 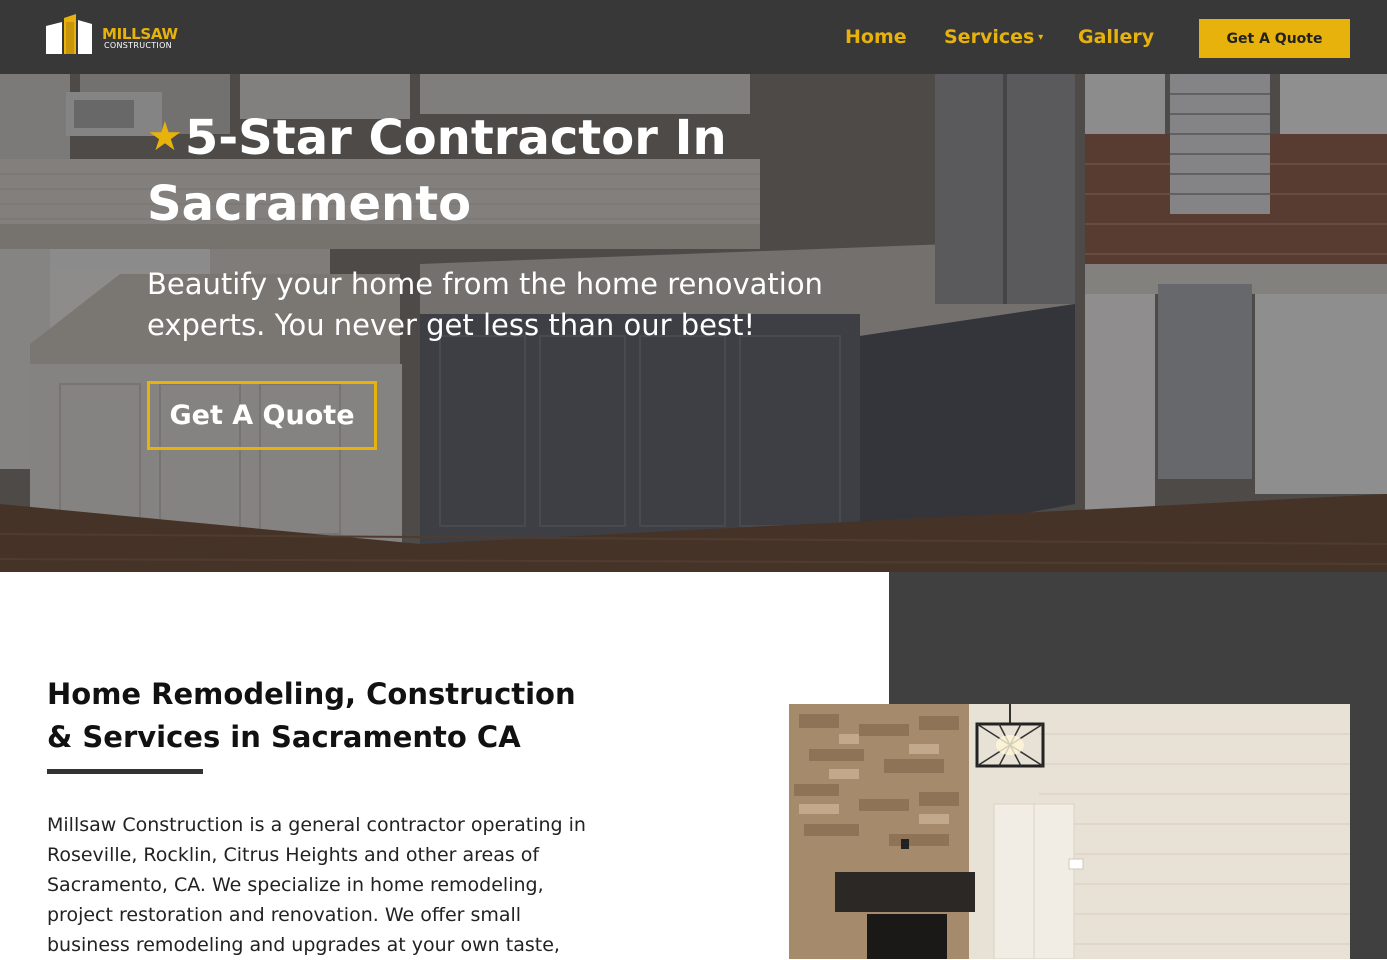 I want to click on nav-gallery: Gallery, so click(x=1116, y=37).